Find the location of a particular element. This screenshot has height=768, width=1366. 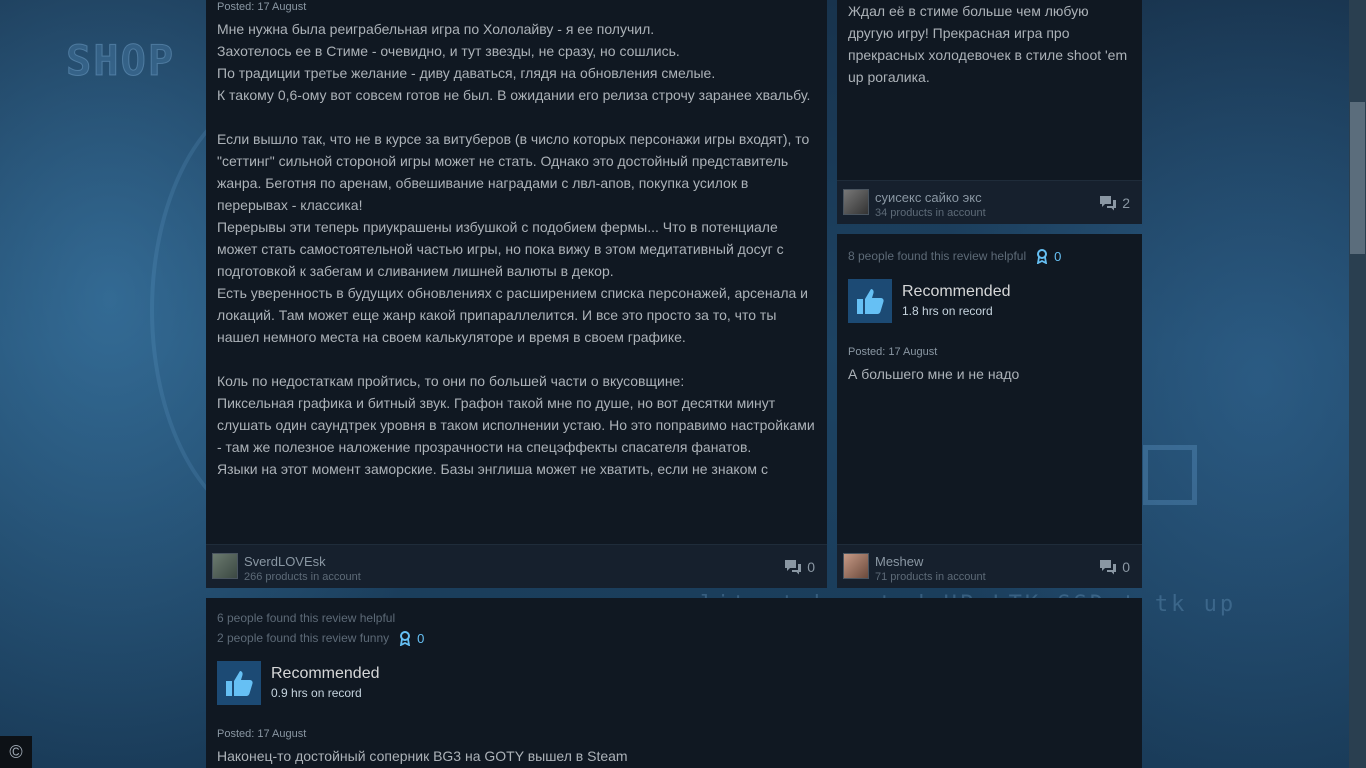

background-shop-sign: SHOP is located at coordinates (120, 61).